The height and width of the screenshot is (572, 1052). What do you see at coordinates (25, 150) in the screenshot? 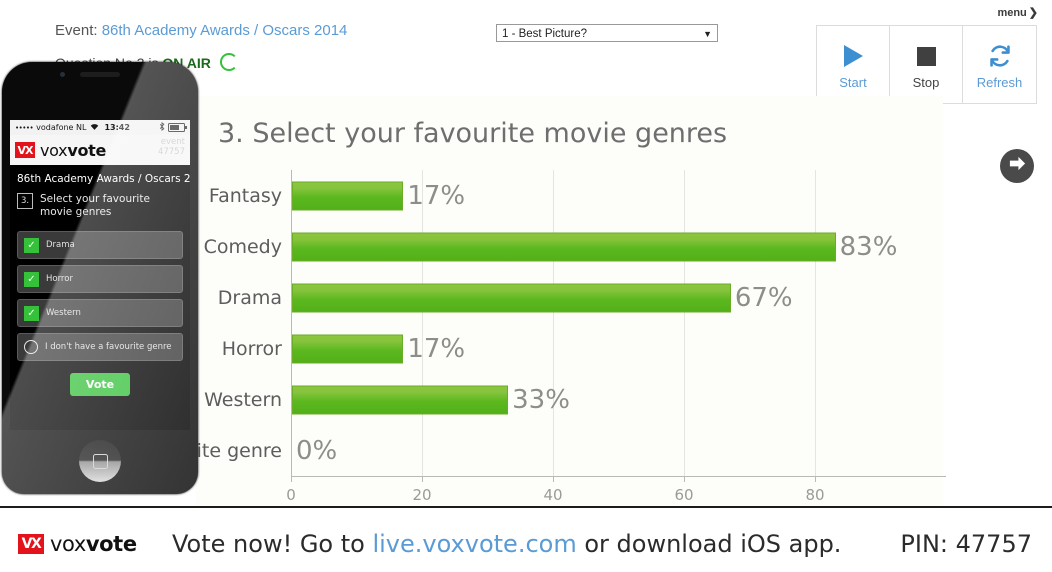
I see `voxvote-logo-mark: VX` at bounding box center [25, 150].